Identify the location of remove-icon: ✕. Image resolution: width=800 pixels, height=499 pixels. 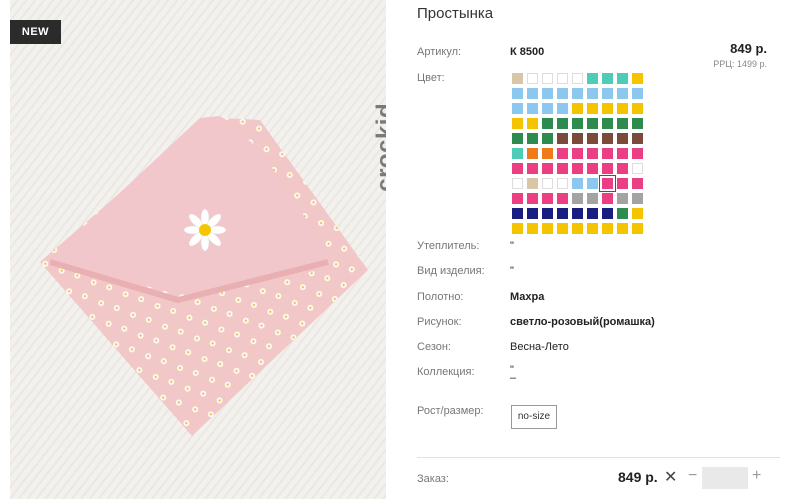
(670, 477).